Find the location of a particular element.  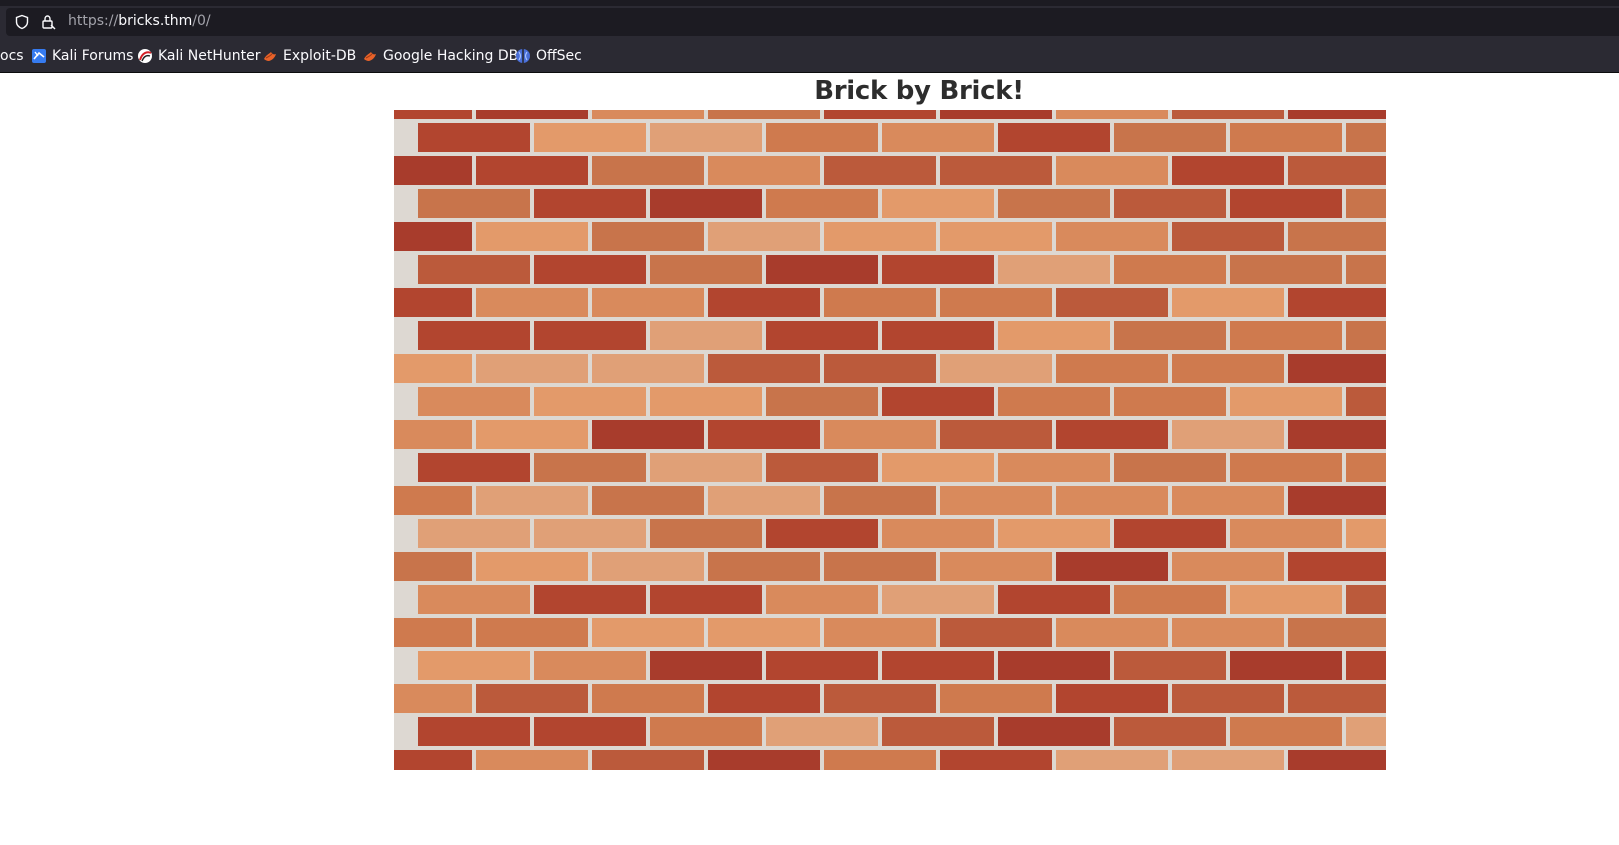

exploit-db-icon is located at coordinates (270, 56).